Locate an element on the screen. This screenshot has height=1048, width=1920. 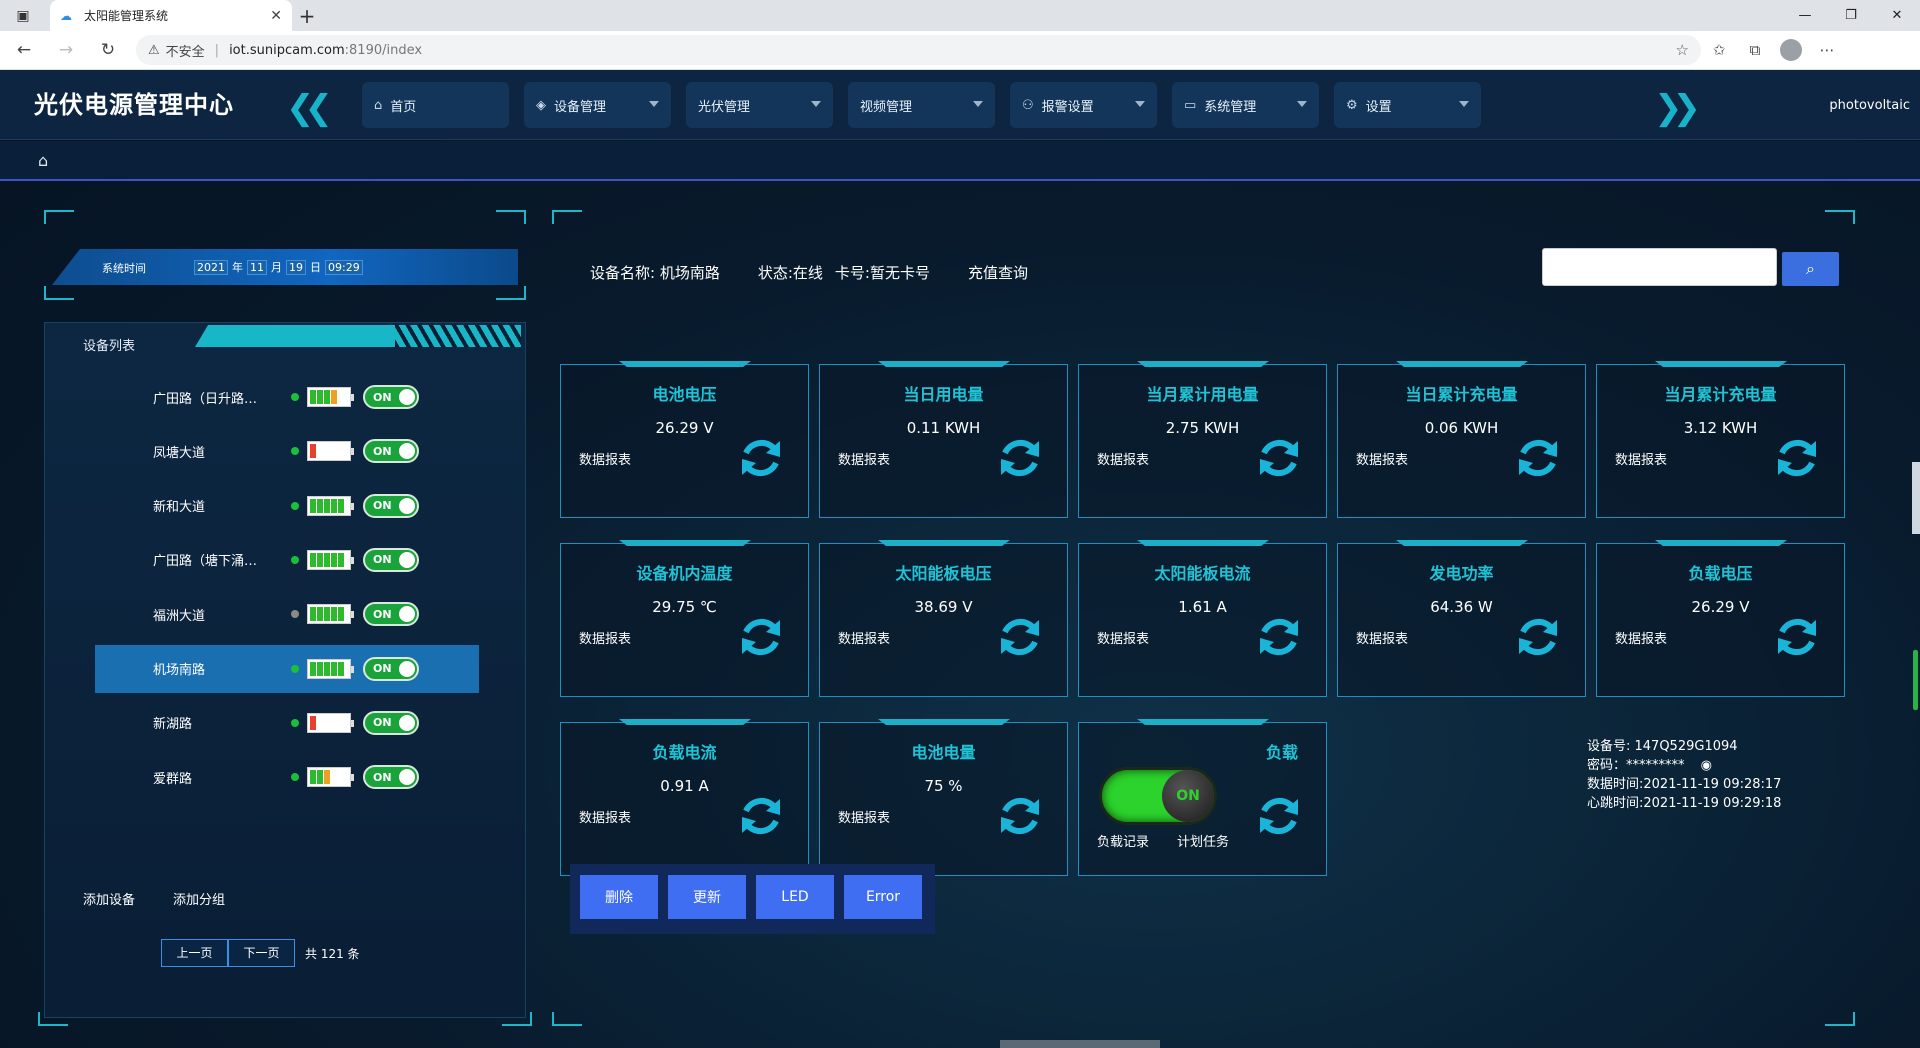
restore-icon: ❐ is located at coordinates (1851, 15).